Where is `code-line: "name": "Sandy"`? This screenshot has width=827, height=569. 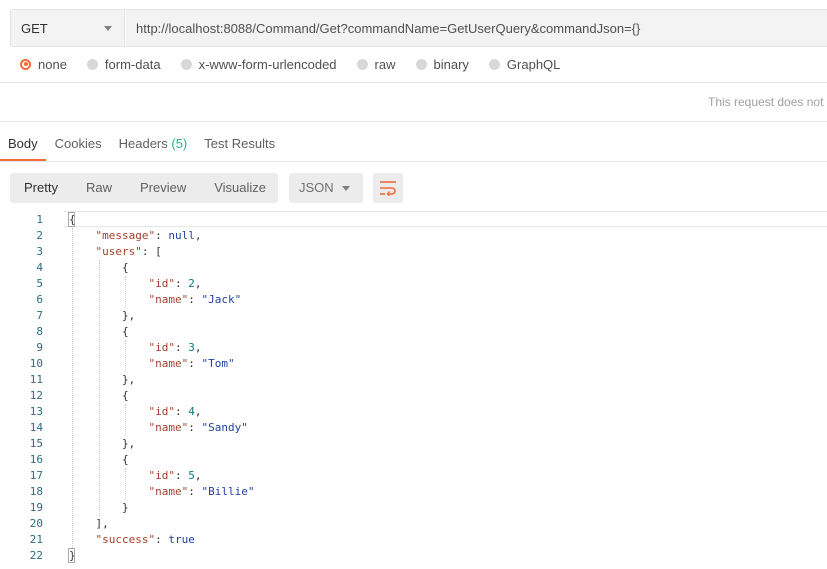 code-line: "name": "Sandy" is located at coordinates (198, 428).